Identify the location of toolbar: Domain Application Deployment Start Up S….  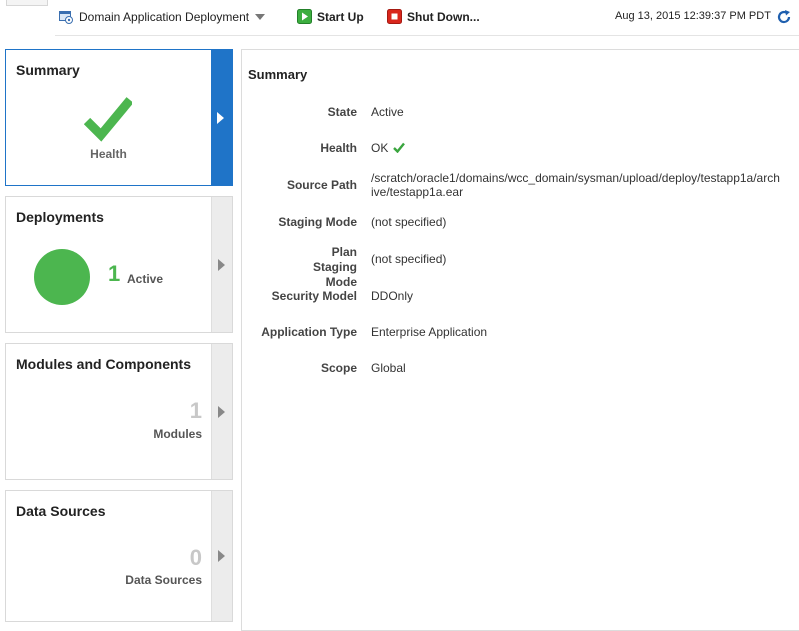
(399, 18).